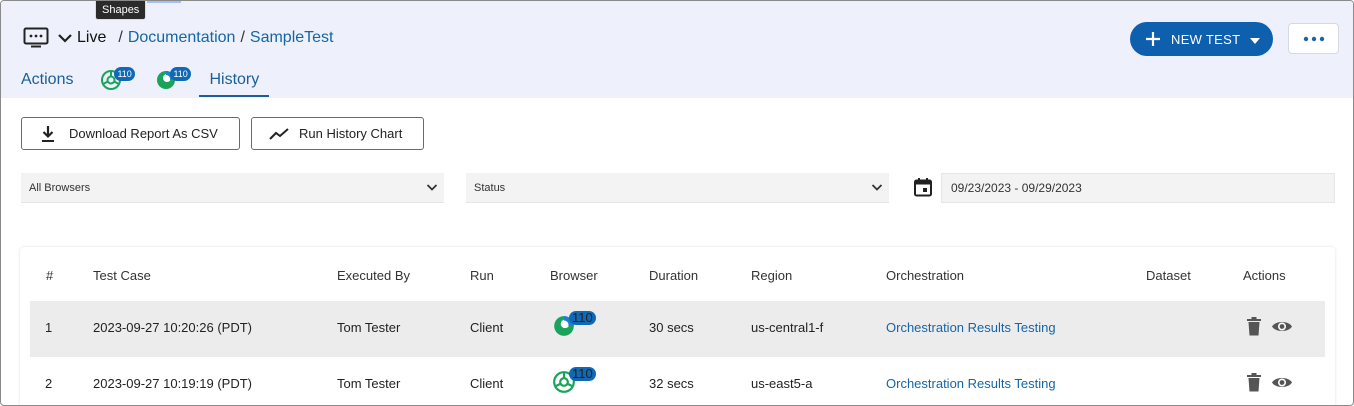 The width and height of the screenshot is (1354, 406). I want to click on row-region: us-east5-a, so click(782, 383).